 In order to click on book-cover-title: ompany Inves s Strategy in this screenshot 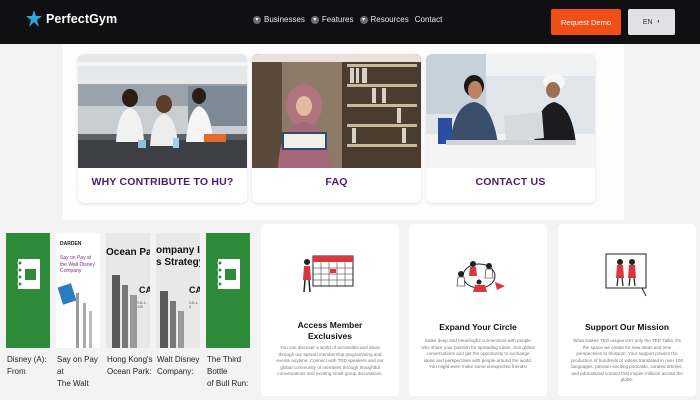, I will do `click(178, 256)`.